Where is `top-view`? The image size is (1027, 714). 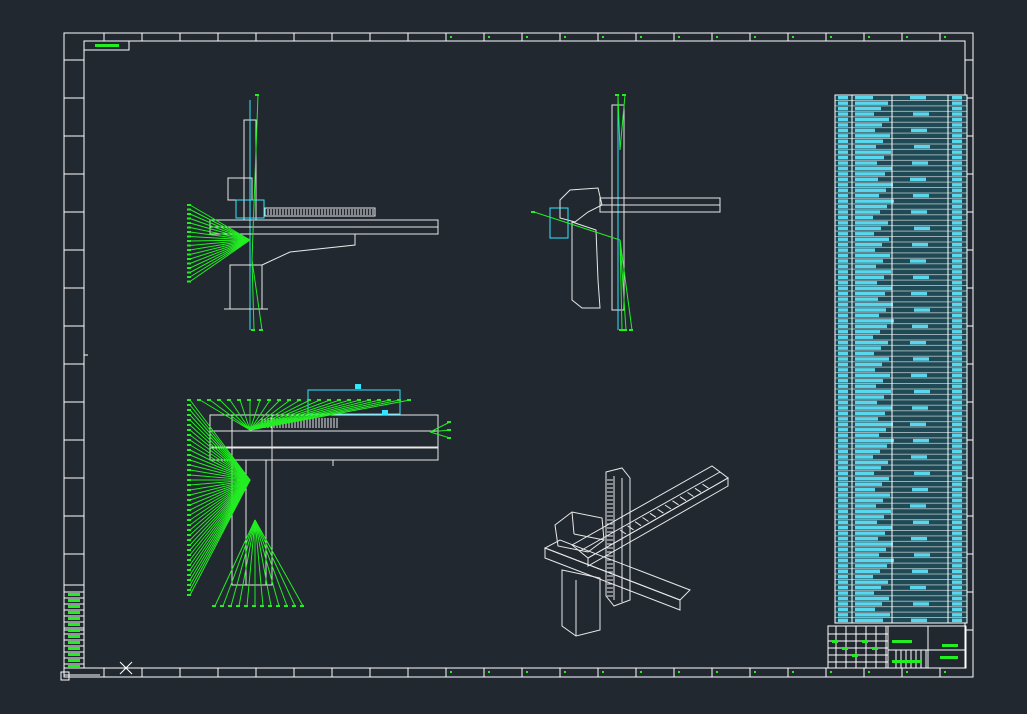 top-view is located at coordinates (319, 495).